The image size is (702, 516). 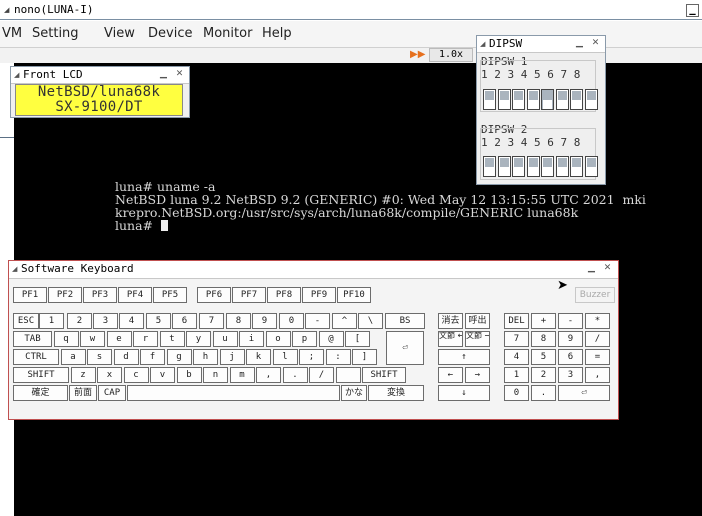 What do you see at coordinates (464, 393) in the screenshot?
I see `key-arrow-down: ↓` at bounding box center [464, 393].